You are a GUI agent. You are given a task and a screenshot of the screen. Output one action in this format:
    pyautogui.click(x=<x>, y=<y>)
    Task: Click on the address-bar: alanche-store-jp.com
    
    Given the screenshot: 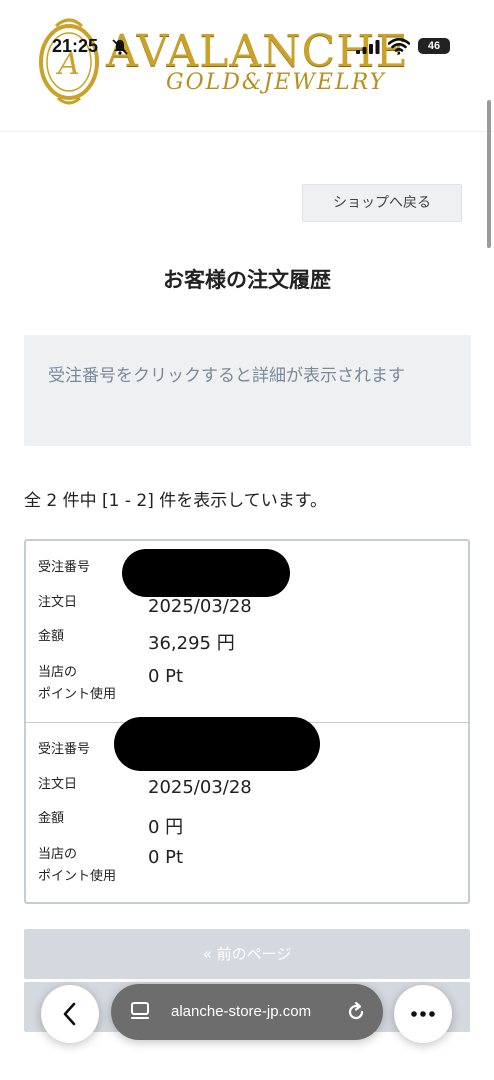 What is the action you would take?
    pyautogui.click(x=247, y=1012)
    